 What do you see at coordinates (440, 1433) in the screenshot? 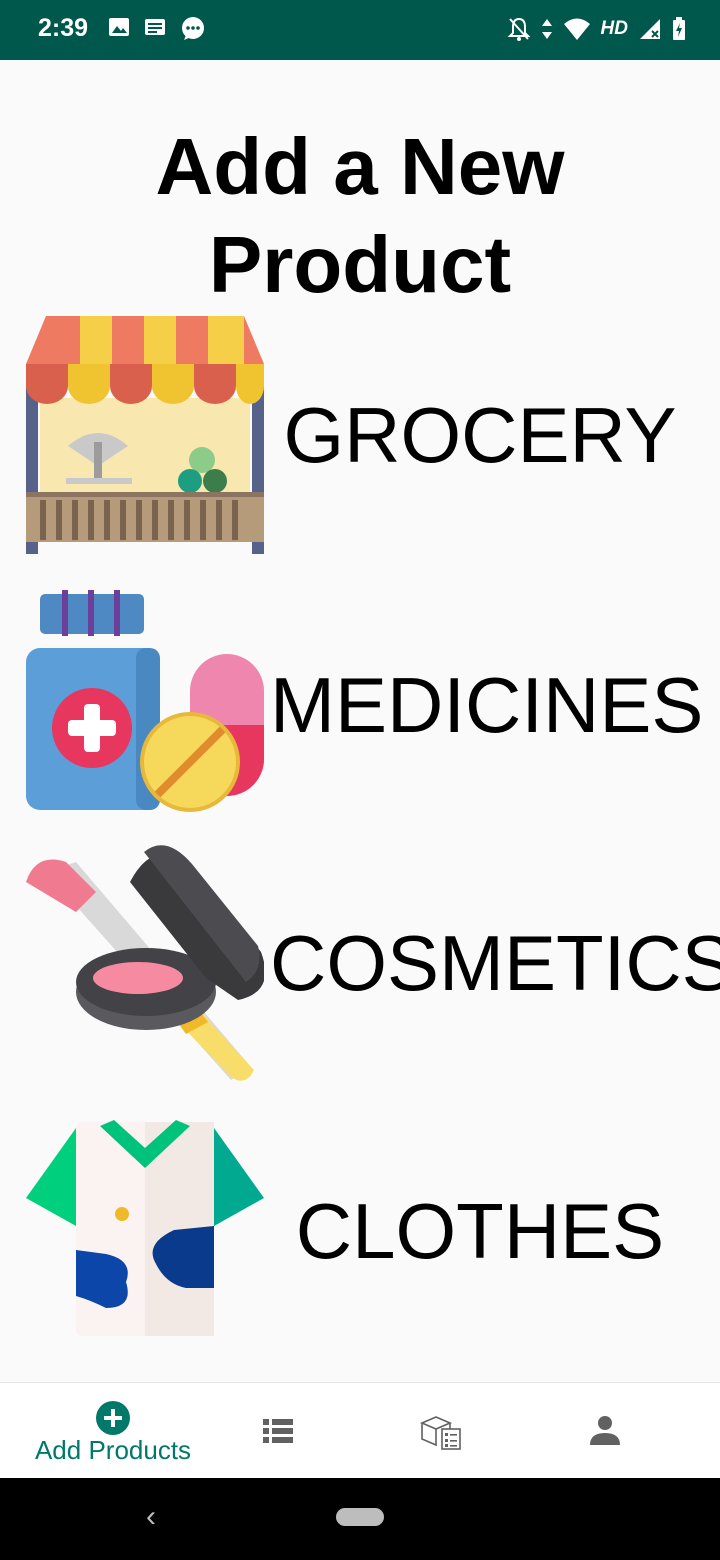
I see `inventory-box-icon` at bounding box center [440, 1433].